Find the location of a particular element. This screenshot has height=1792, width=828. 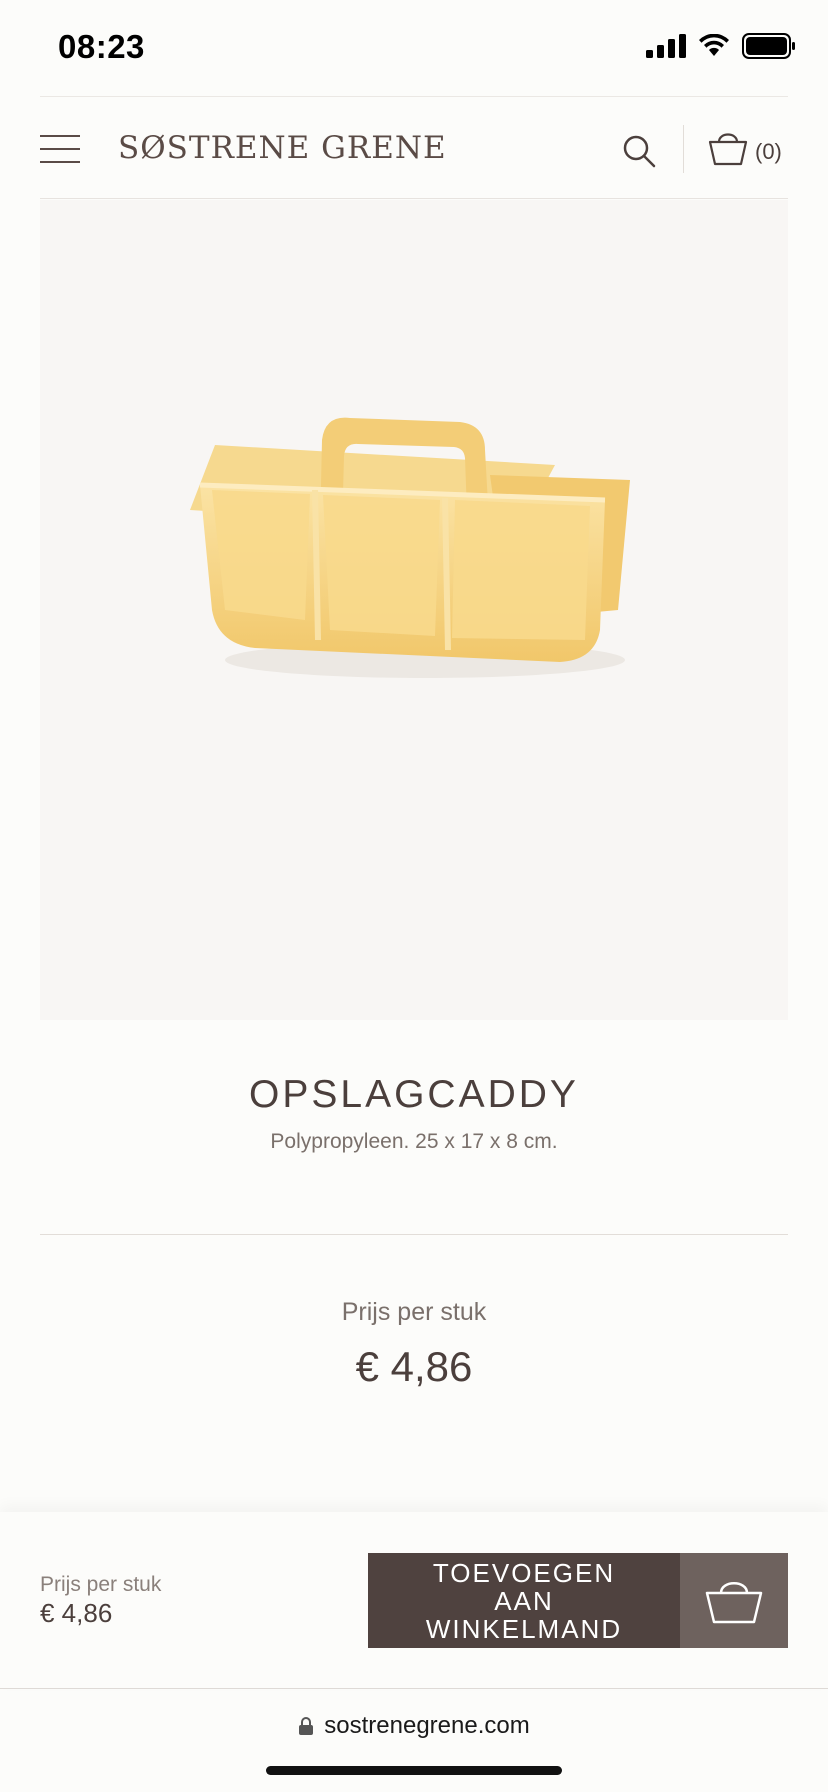

storage-caddy-image is located at coordinates (410, 547).